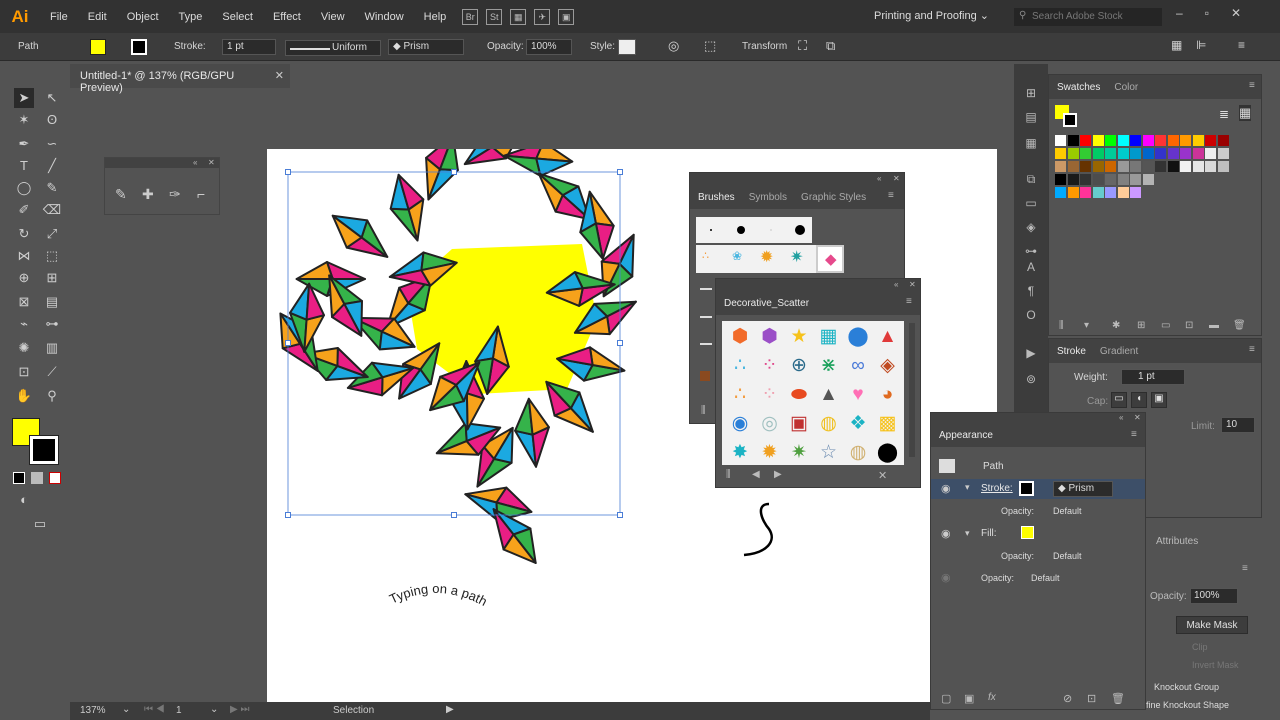 This screenshot has width=1280, height=720. What do you see at coordinates (1207, 13) in the screenshot?
I see `maximize-icon: ▫` at bounding box center [1207, 13].